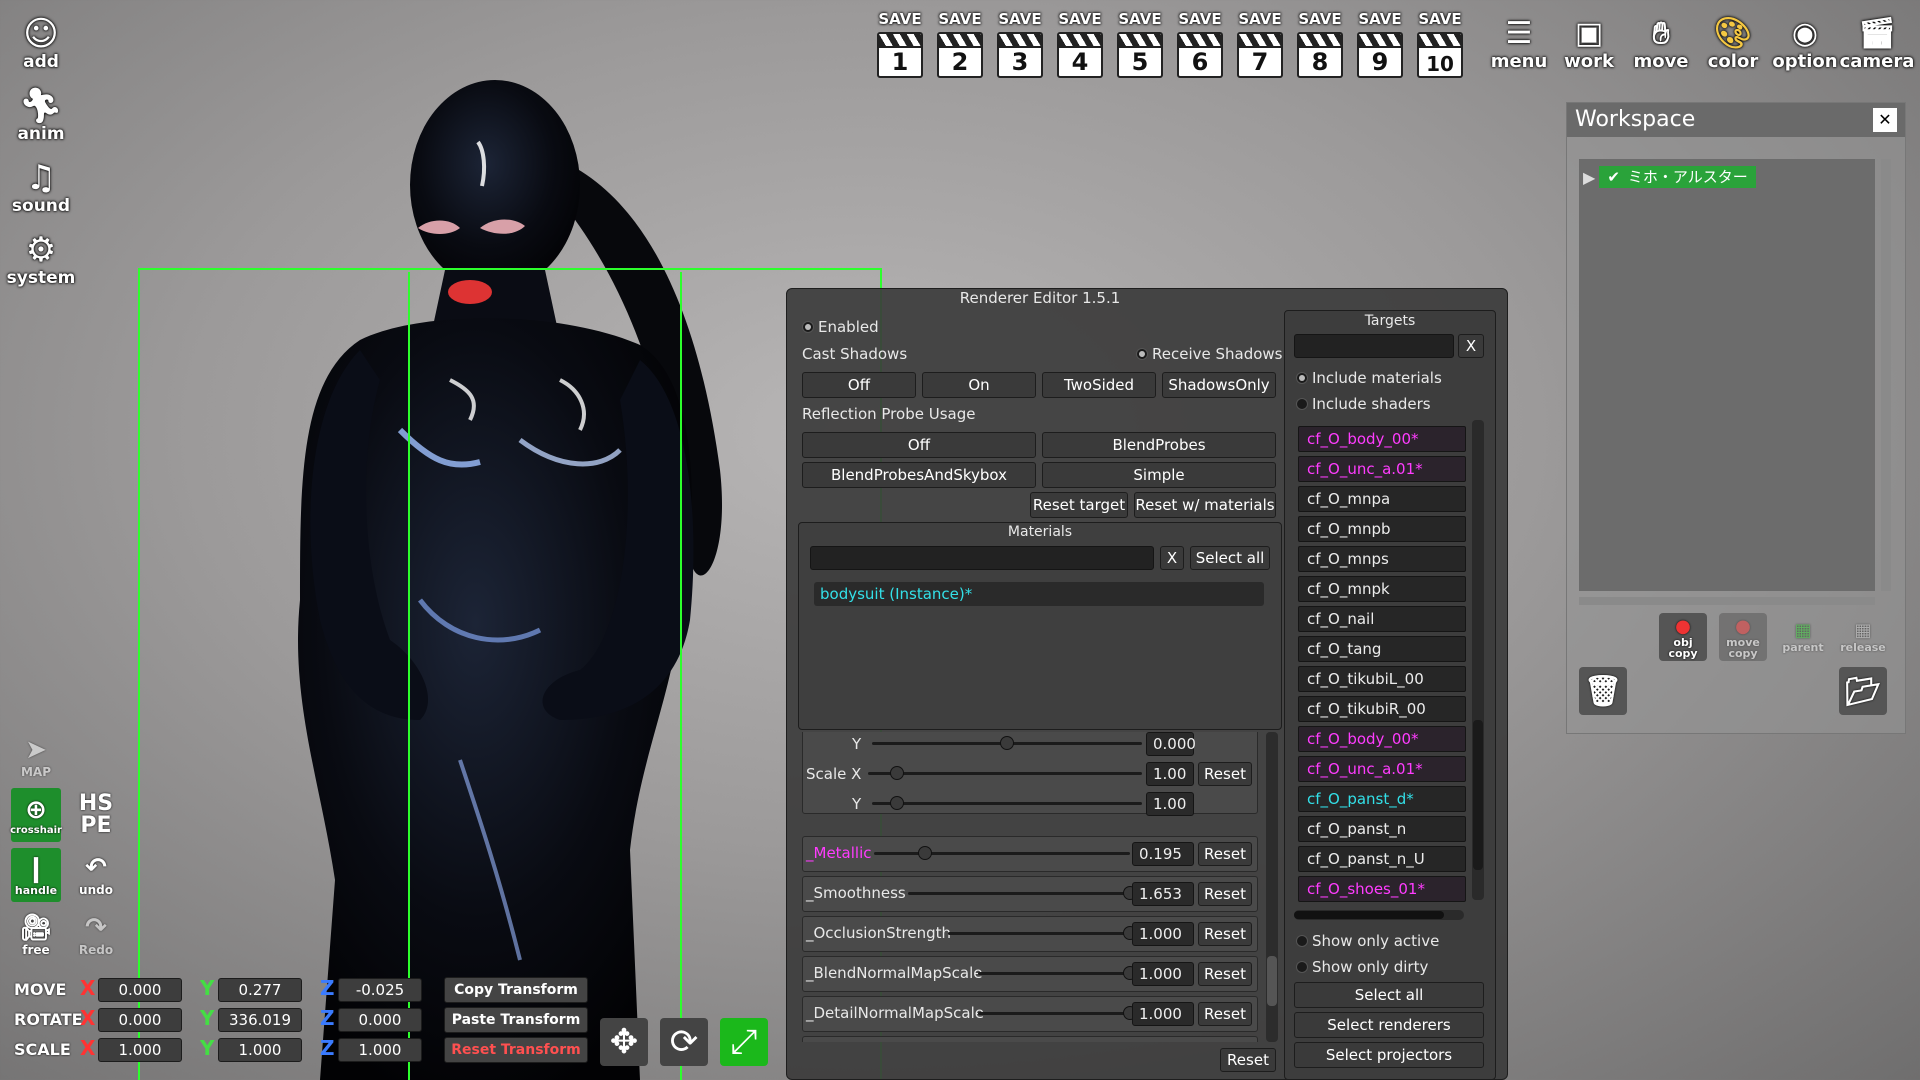 Image resolution: width=1920 pixels, height=1080 pixels. Describe the element at coordinates (684, 1042) in the screenshot. I see `rotate-gizmo-button: ⟳` at that location.